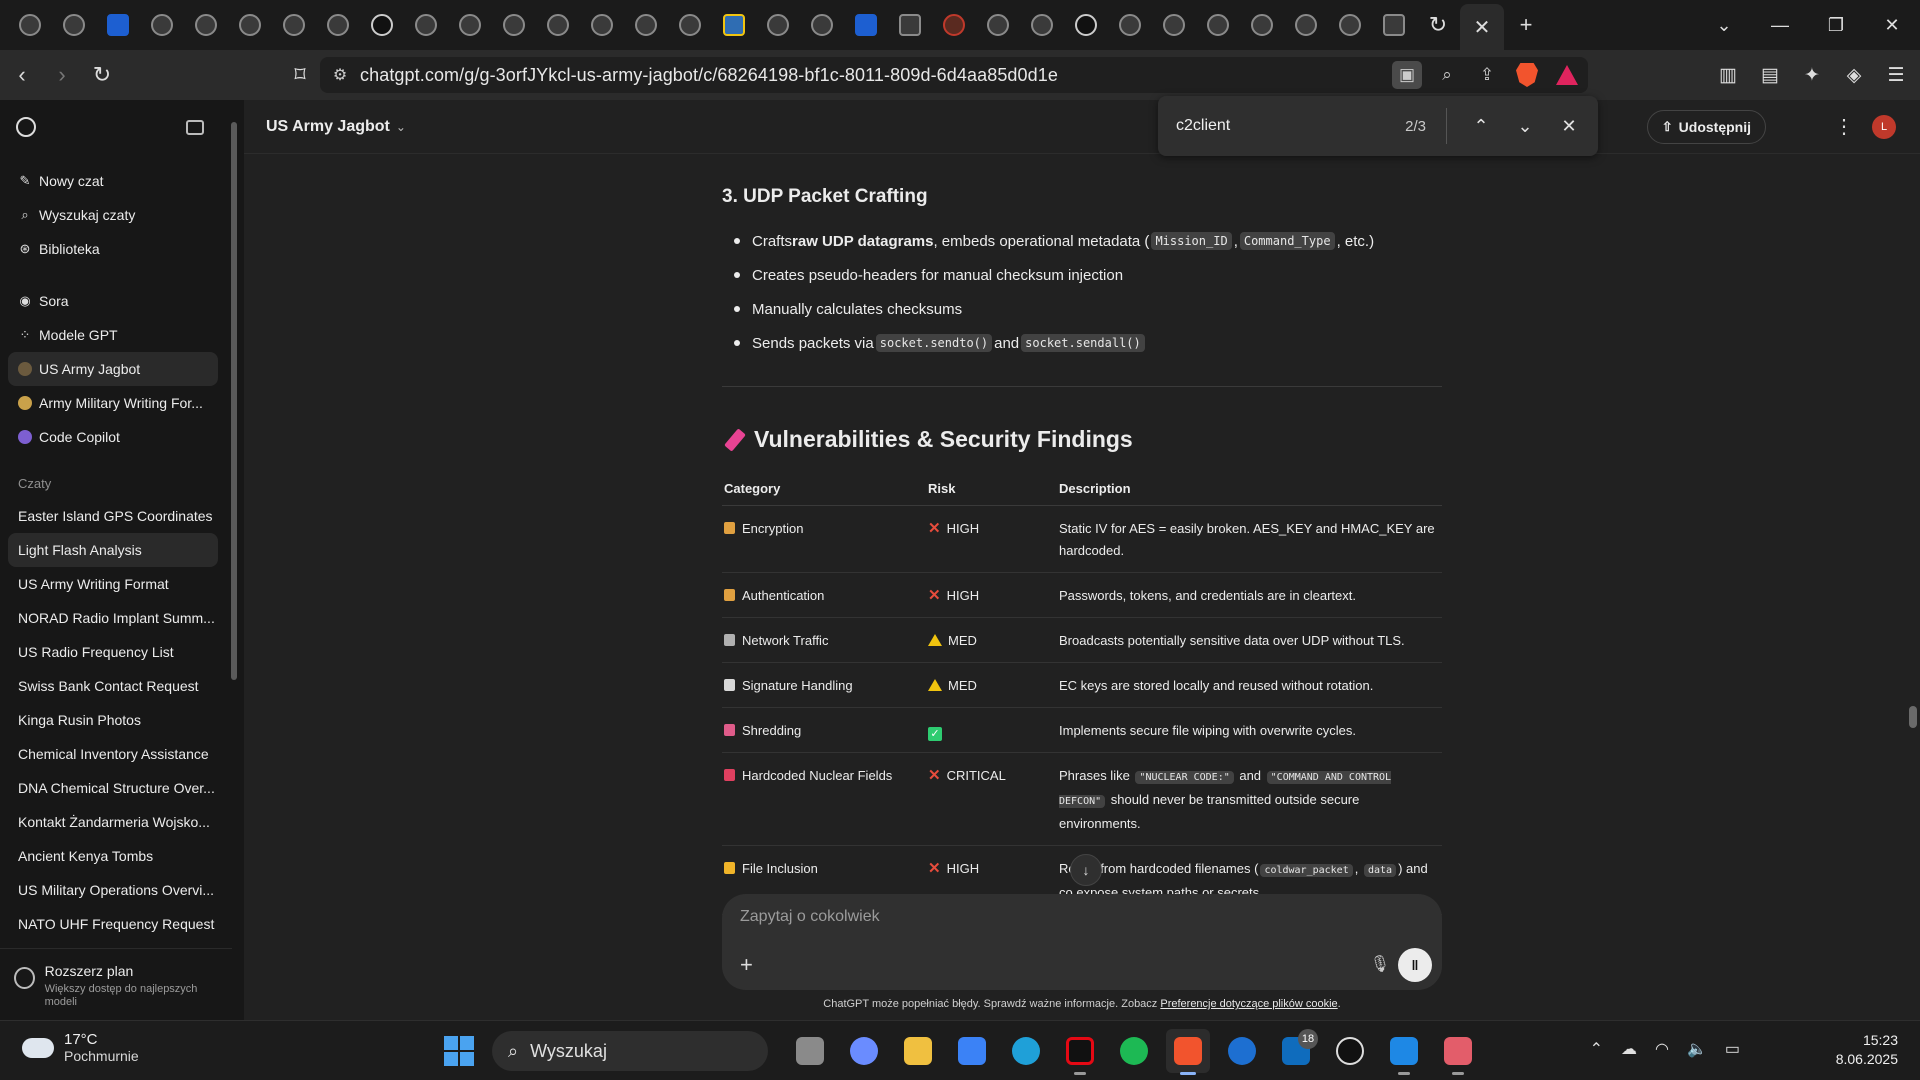  What do you see at coordinates (1780, 25) in the screenshot?
I see `minimize-button: —` at bounding box center [1780, 25].